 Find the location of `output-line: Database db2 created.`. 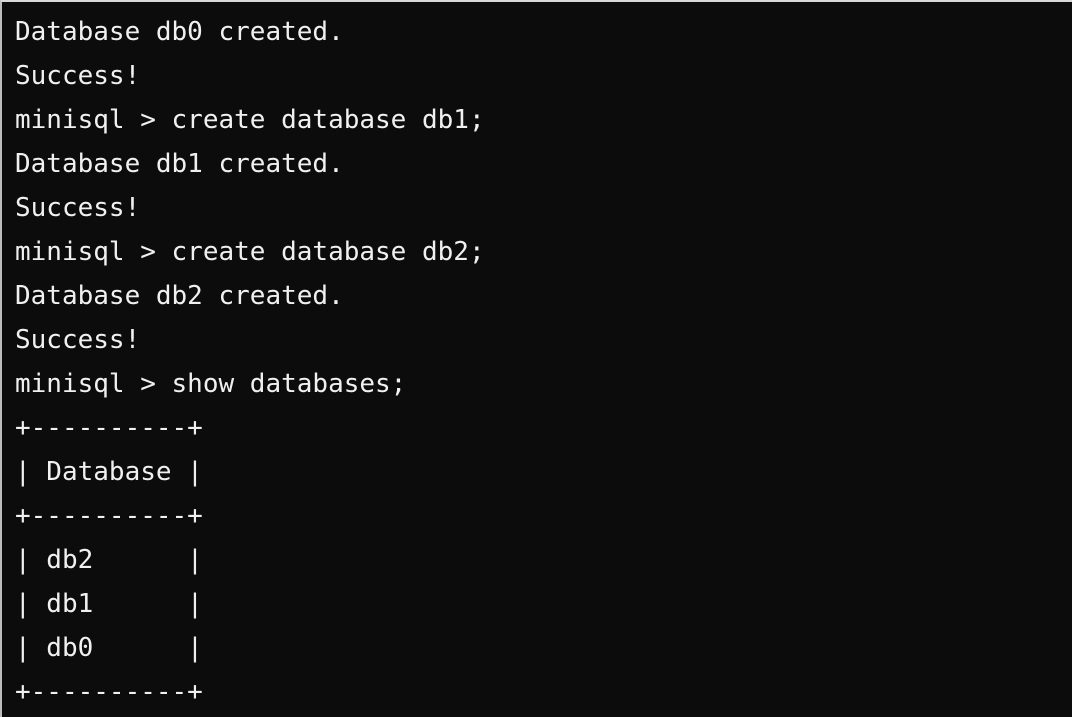

output-line: Database db2 created. is located at coordinates (179, 296).